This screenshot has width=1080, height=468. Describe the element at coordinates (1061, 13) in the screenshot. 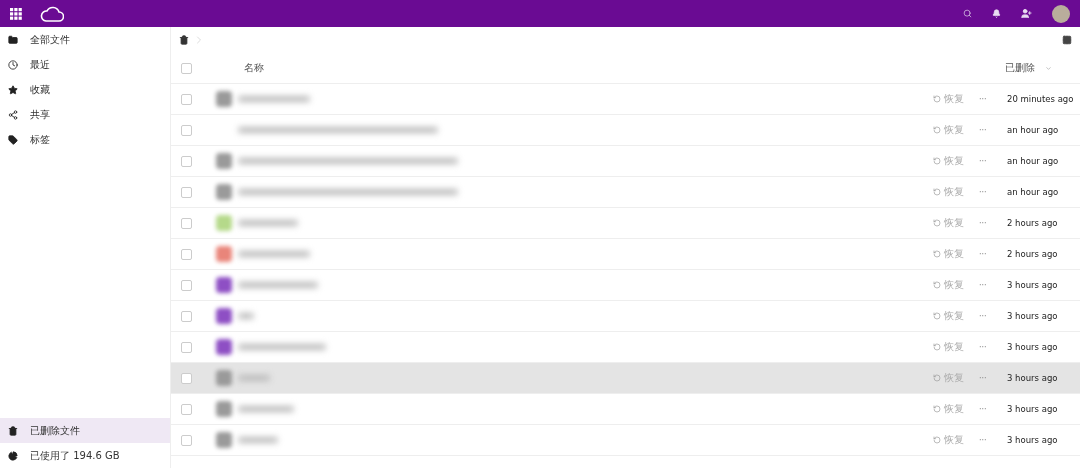

I see `user-avatar` at that location.